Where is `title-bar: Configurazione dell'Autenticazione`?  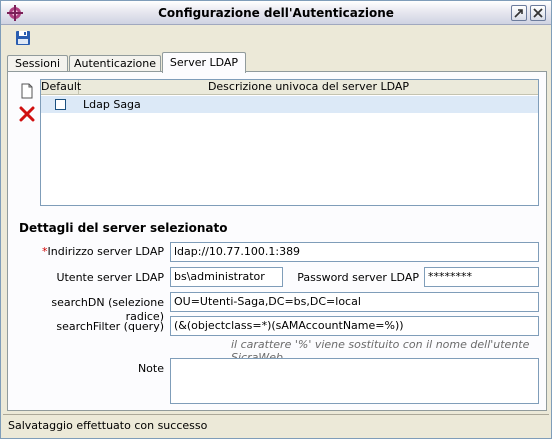 title-bar: Configurazione dell'Autenticazione is located at coordinates (276, 13).